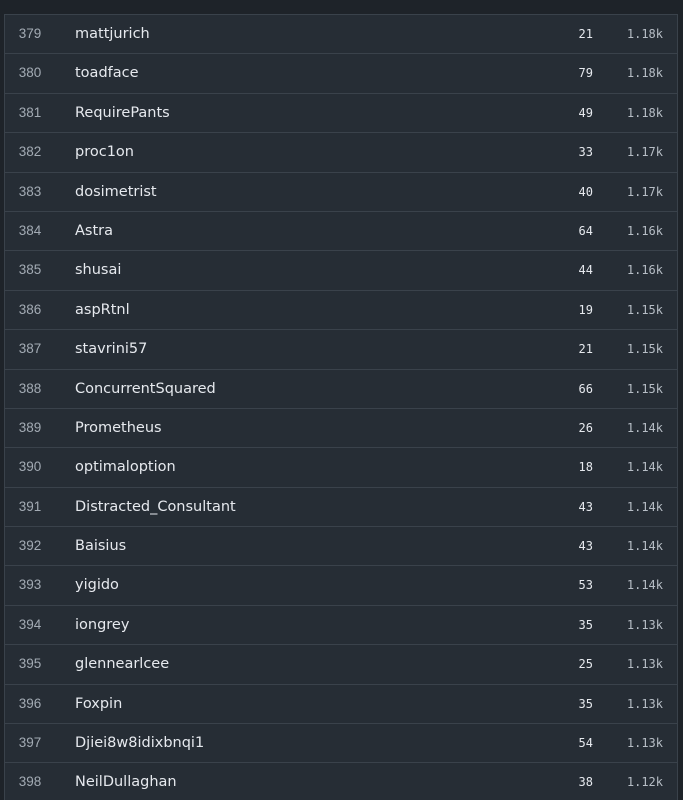  Describe the element at coordinates (341, 35) in the screenshot. I see `table-row: 379 mattjurich 21 1.18k` at that location.